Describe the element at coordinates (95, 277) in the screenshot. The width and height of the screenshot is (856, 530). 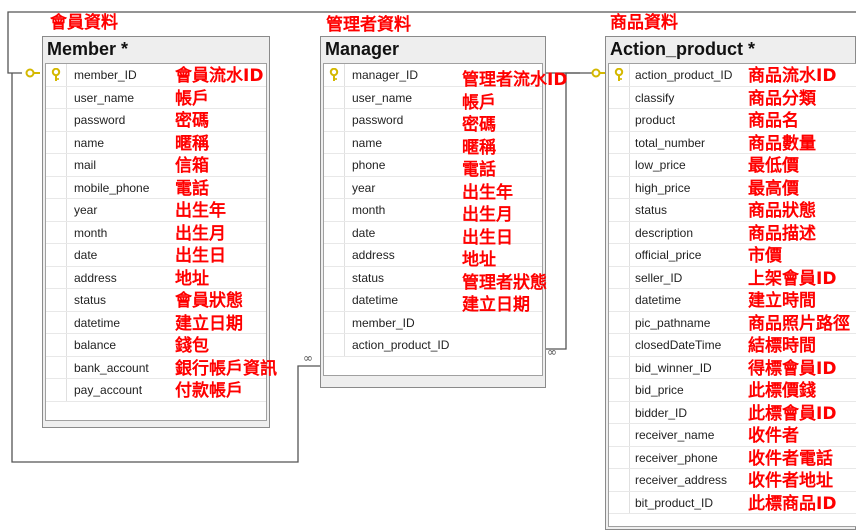
I see `column-name: address` at that location.